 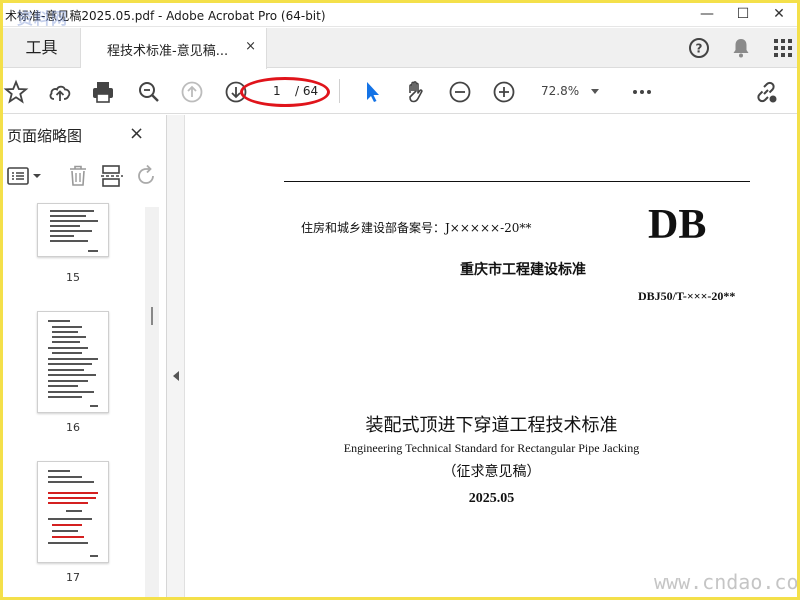 What do you see at coordinates (400, 48) in the screenshot?
I see `tab-bar: 工具 程技术标准-意见稿... × ?` at bounding box center [400, 48].